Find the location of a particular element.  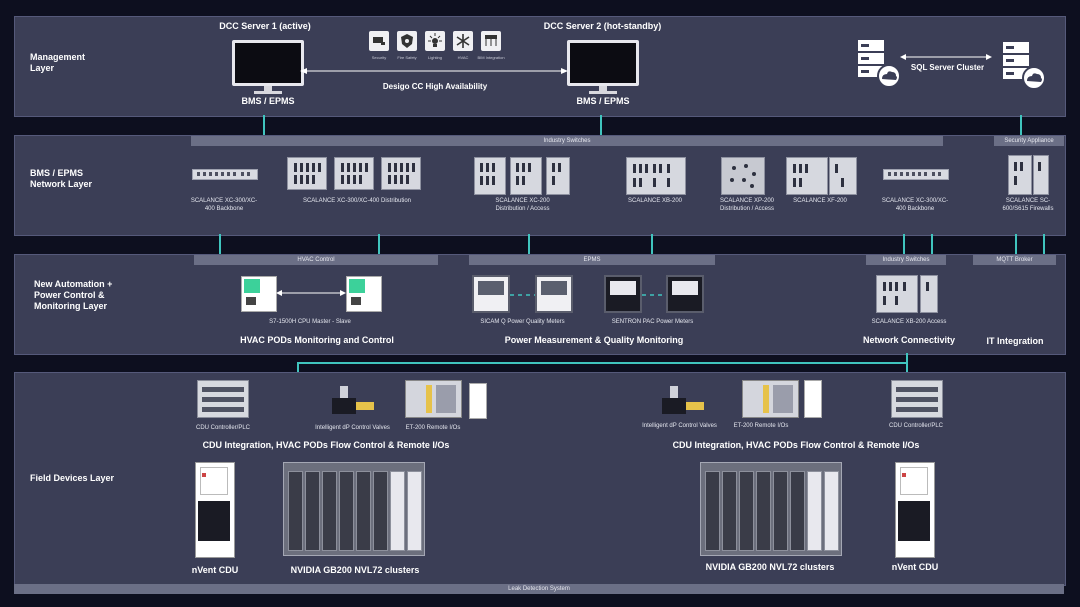

cpu-master-device is located at coordinates (259, 294).